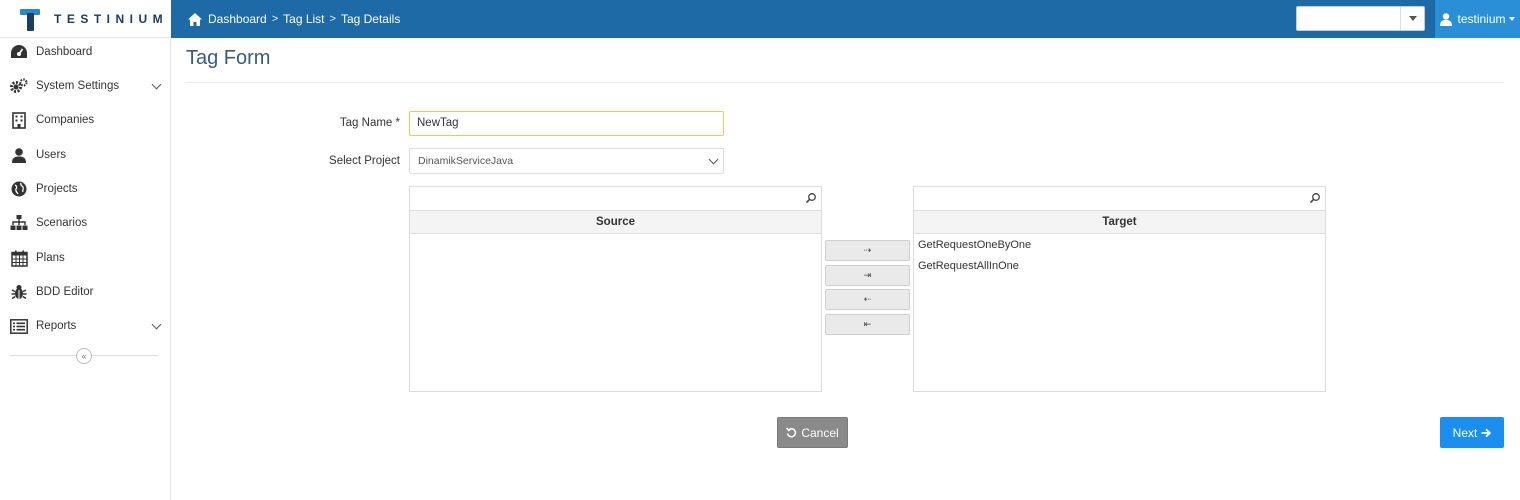 The width and height of the screenshot is (1520, 500). I want to click on tag-name-input: NewTag, so click(566, 123).